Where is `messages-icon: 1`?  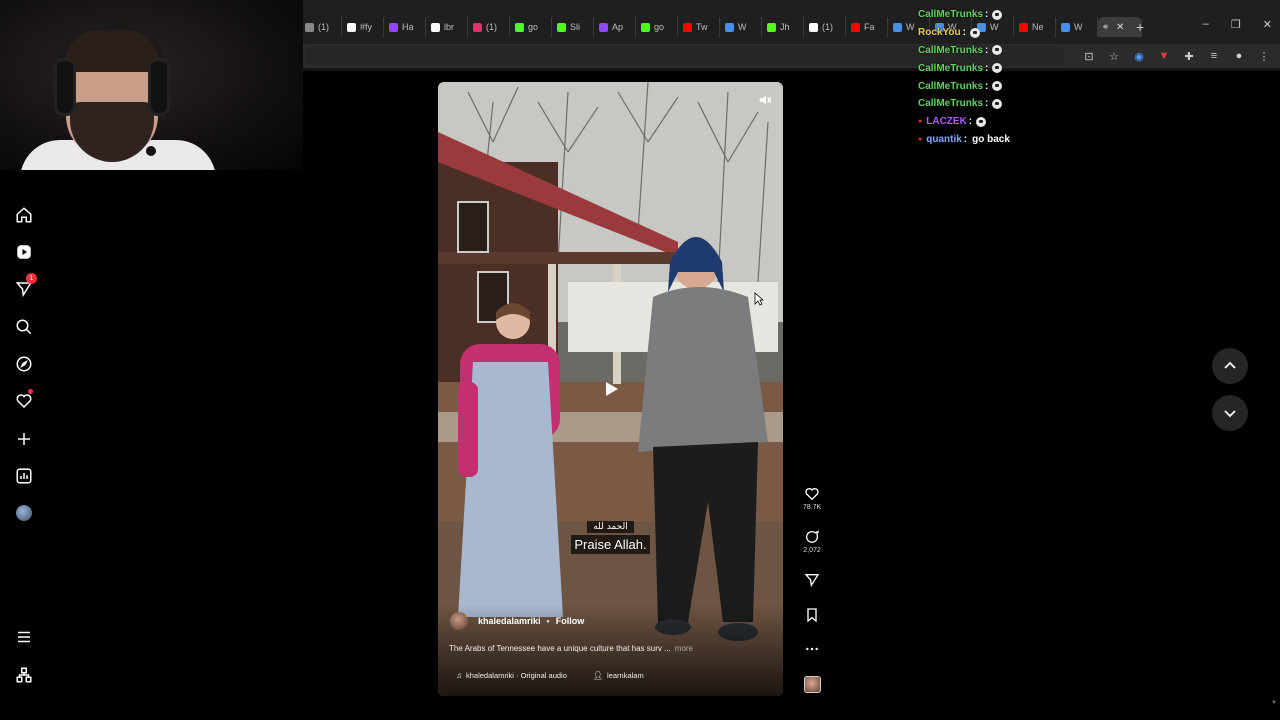 messages-icon: 1 is located at coordinates (24, 287).